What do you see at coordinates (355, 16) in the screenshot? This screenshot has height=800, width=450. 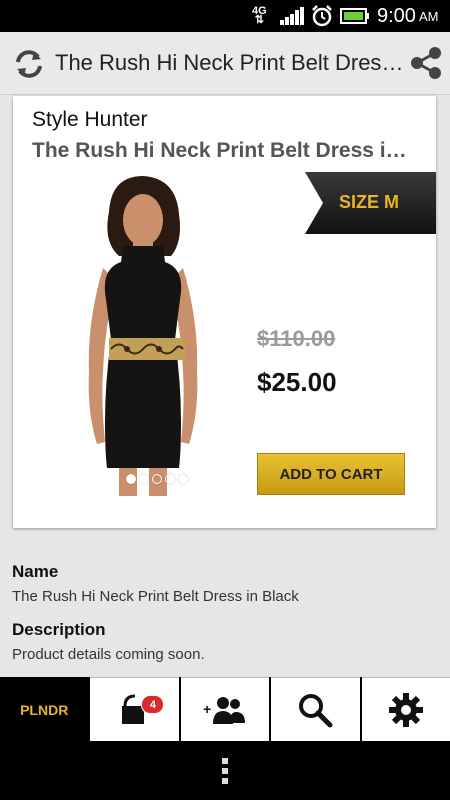 I see `battery-icon` at bounding box center [355, 16].